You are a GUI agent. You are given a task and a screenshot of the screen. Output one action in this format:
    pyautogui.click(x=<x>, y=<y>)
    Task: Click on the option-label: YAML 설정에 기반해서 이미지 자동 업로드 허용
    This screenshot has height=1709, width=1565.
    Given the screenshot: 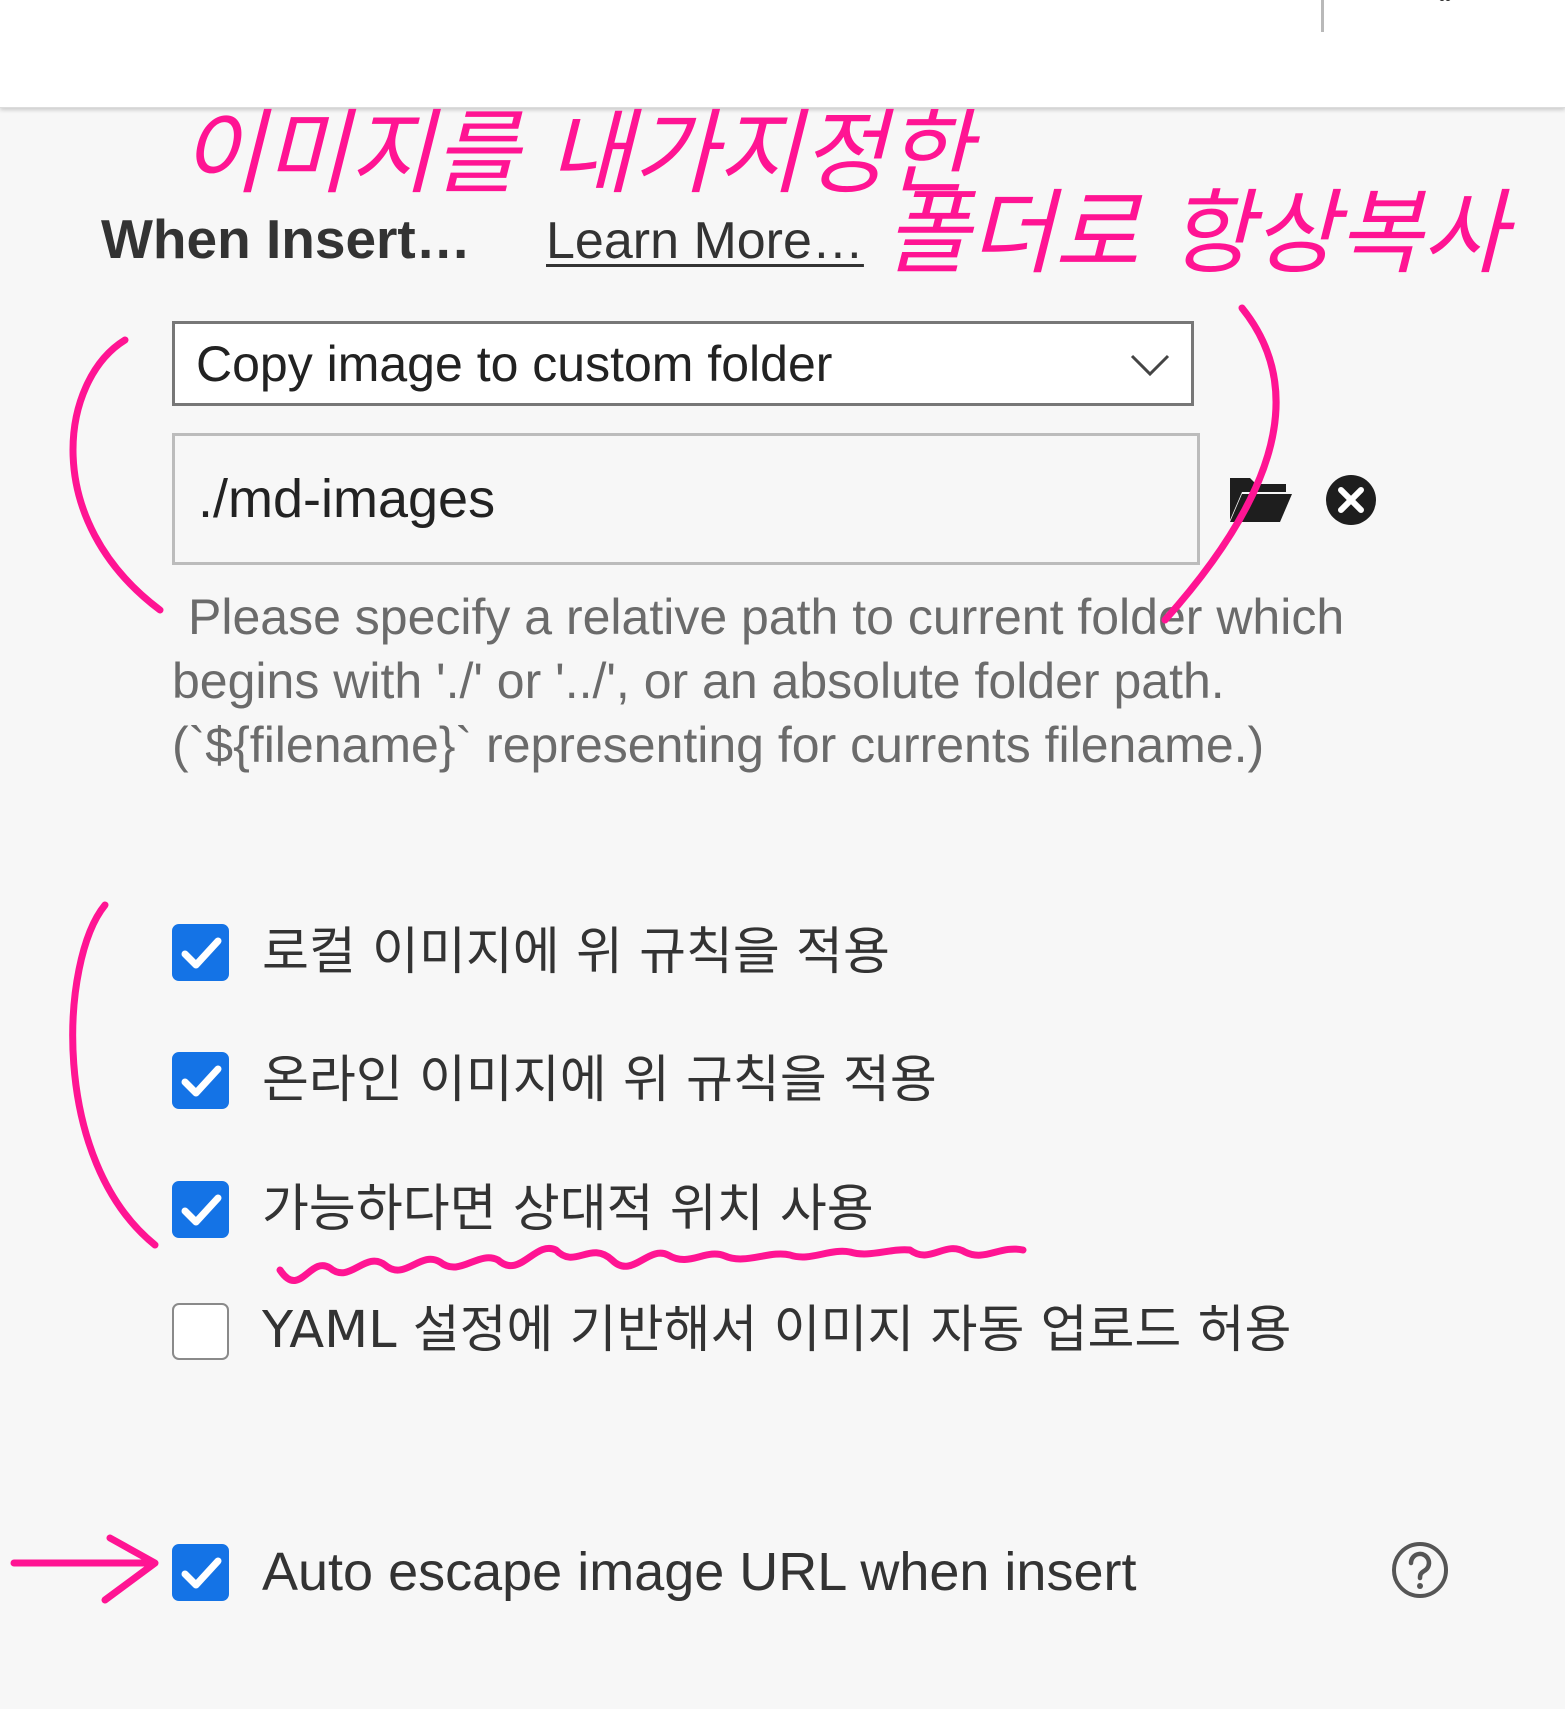 What is the action you would take?
    pyautogui.click(x=777, y=1330)
    